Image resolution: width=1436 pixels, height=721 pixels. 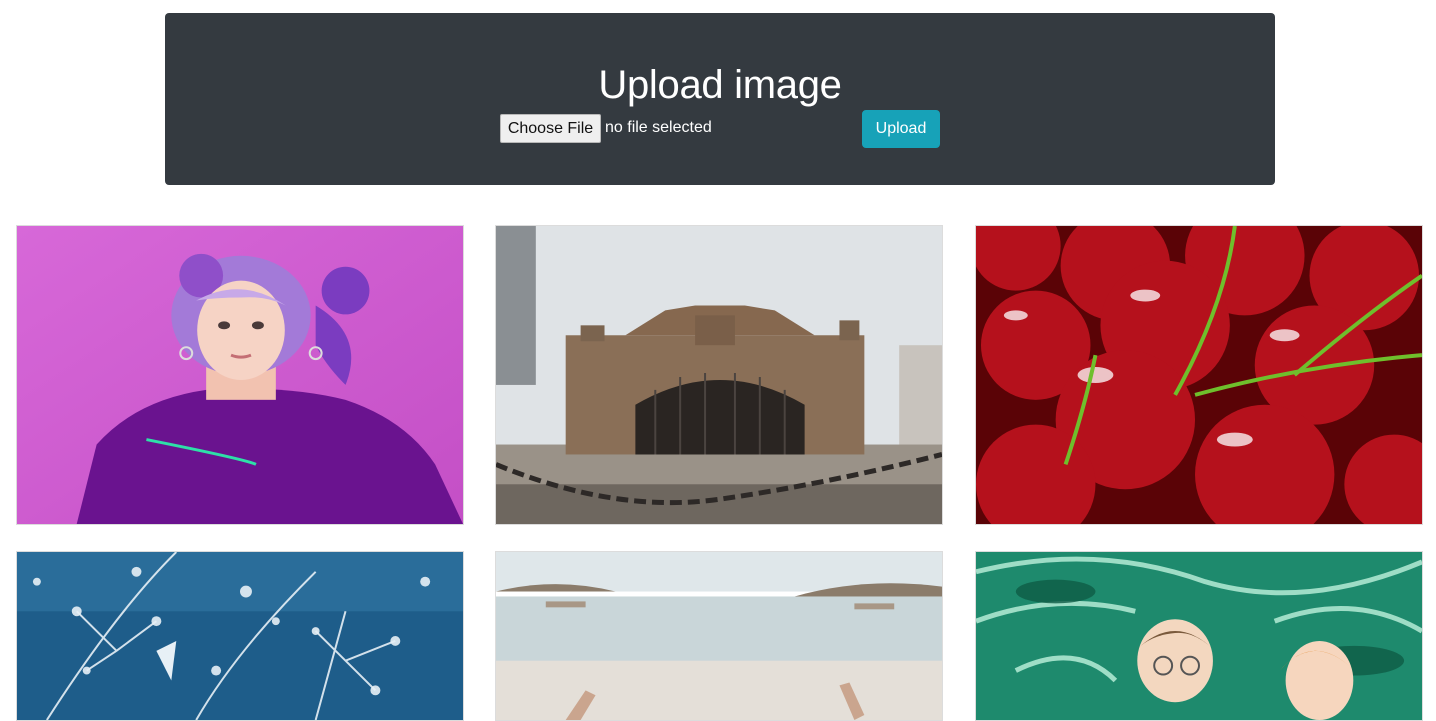 I want to click on gallery-image-cyanotype, so click(x=240, y=636).